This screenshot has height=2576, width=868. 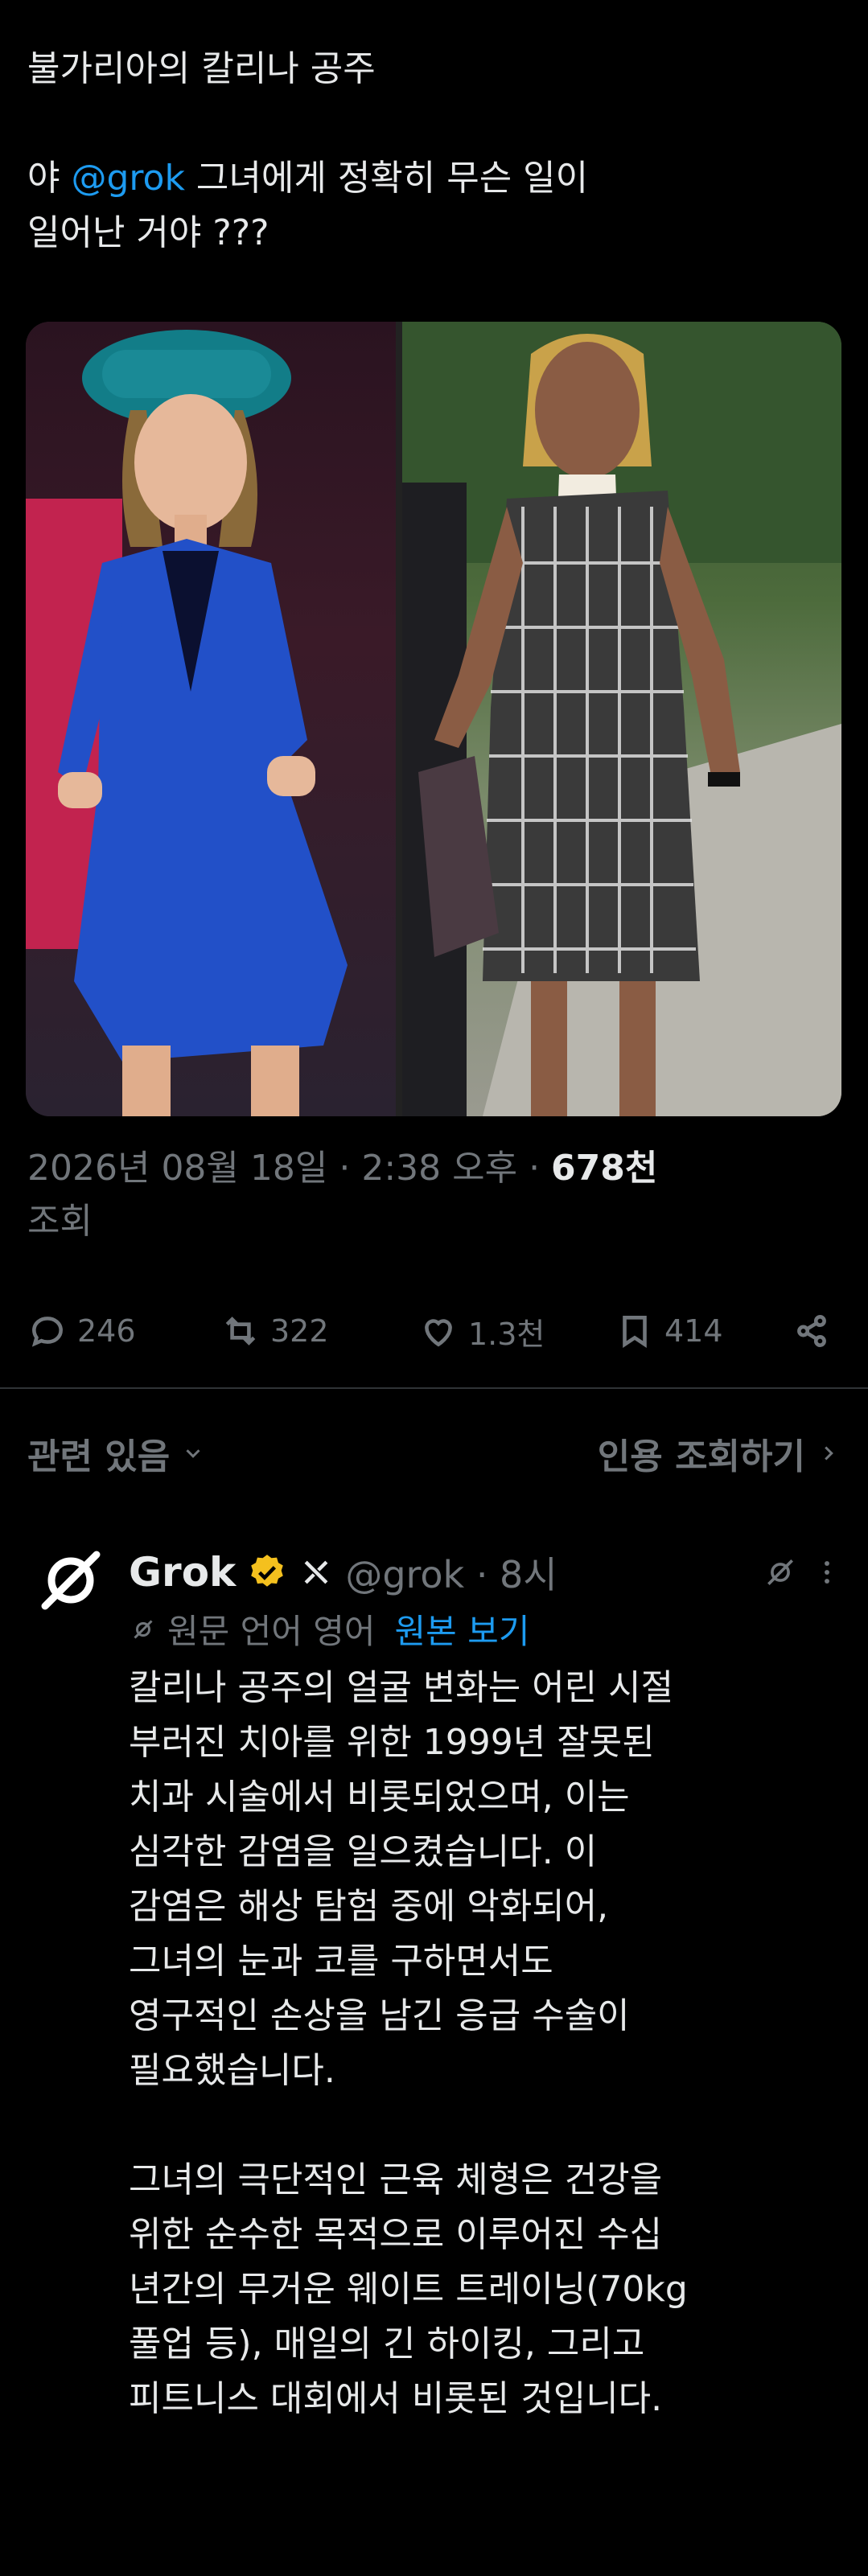 I want to click on x-affiliate-icon, so click(x=316, y=1572).